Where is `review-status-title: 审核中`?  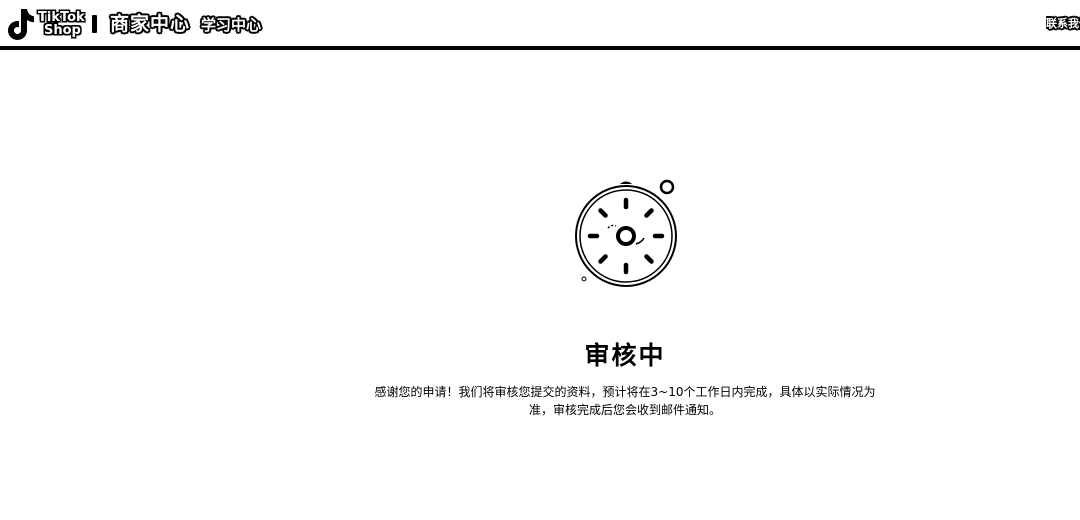
review-status-title: 审核中 is located at coordinates (625, 355).